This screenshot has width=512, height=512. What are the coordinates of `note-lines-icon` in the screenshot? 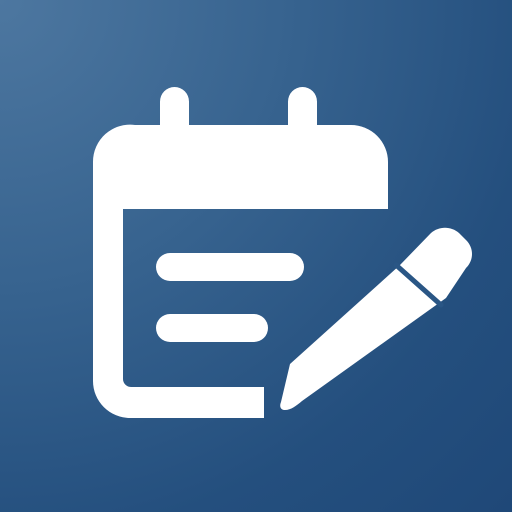 It's located at (230, 297).